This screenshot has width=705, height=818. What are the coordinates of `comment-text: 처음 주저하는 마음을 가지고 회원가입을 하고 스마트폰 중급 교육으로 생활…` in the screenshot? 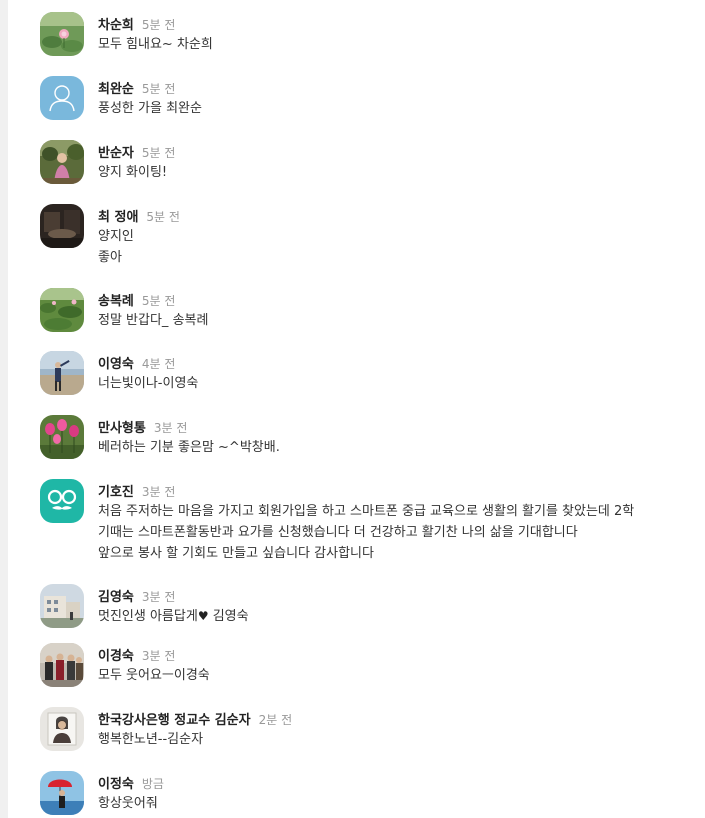 It's located at (393, 532).